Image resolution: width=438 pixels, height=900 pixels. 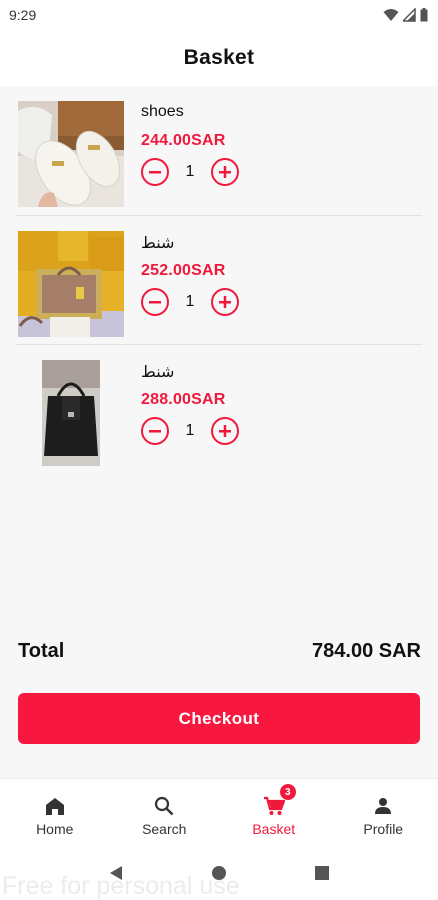 What do you see at coordinates (219, 651) in the screenshot?
I see `total-row: Total 784.00 SAR` at bounding box center [219, 651].